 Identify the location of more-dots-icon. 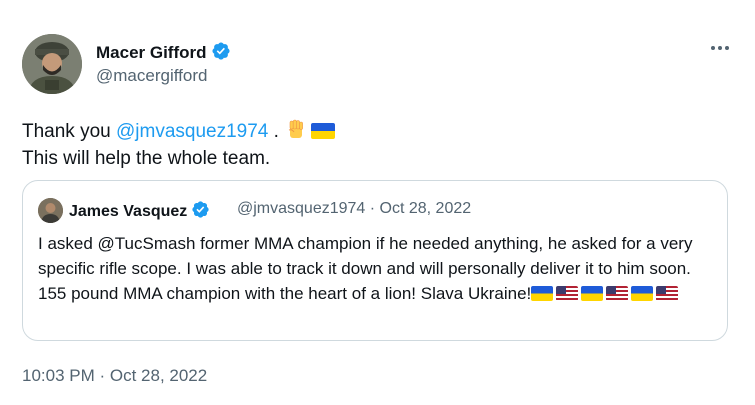
(720, 48).